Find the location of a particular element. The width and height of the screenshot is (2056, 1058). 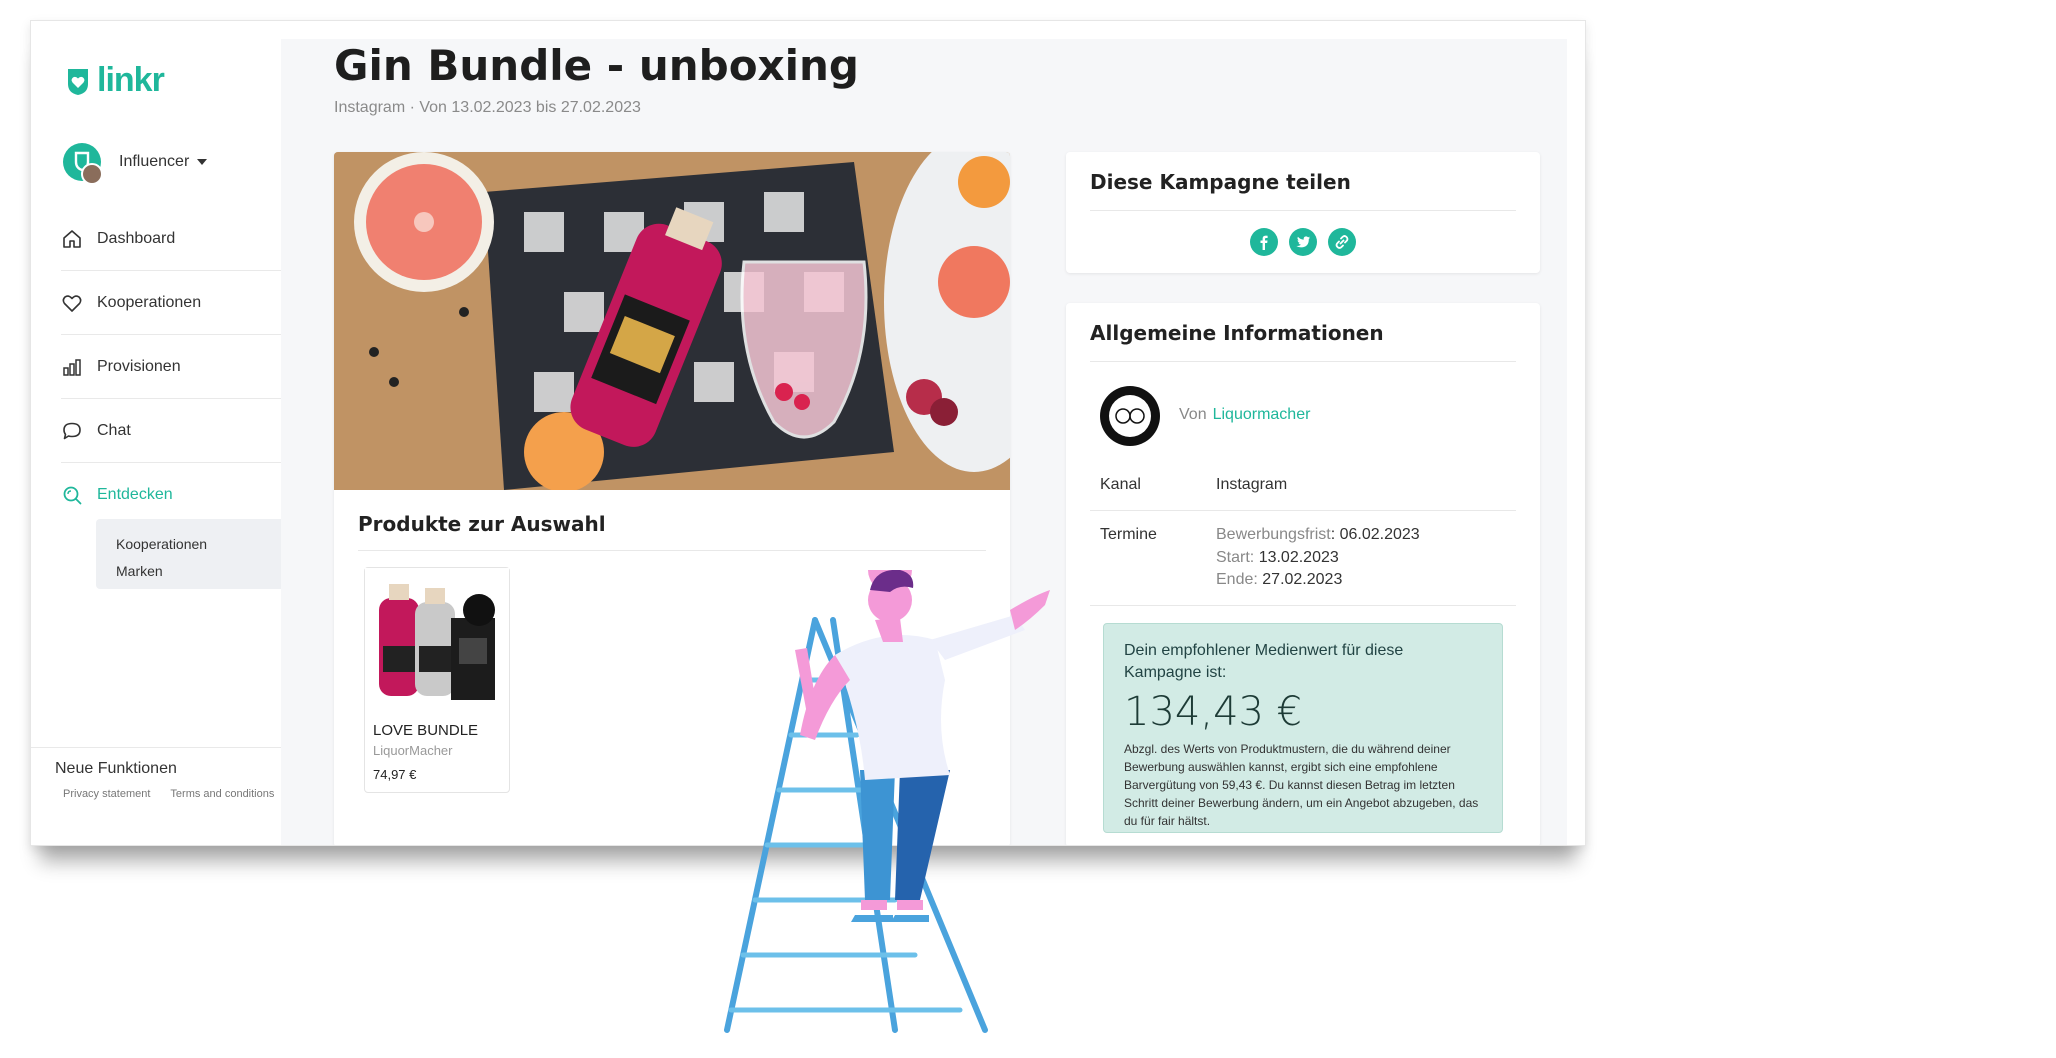

role-label: Influencer is located at coordinates (154, 161).